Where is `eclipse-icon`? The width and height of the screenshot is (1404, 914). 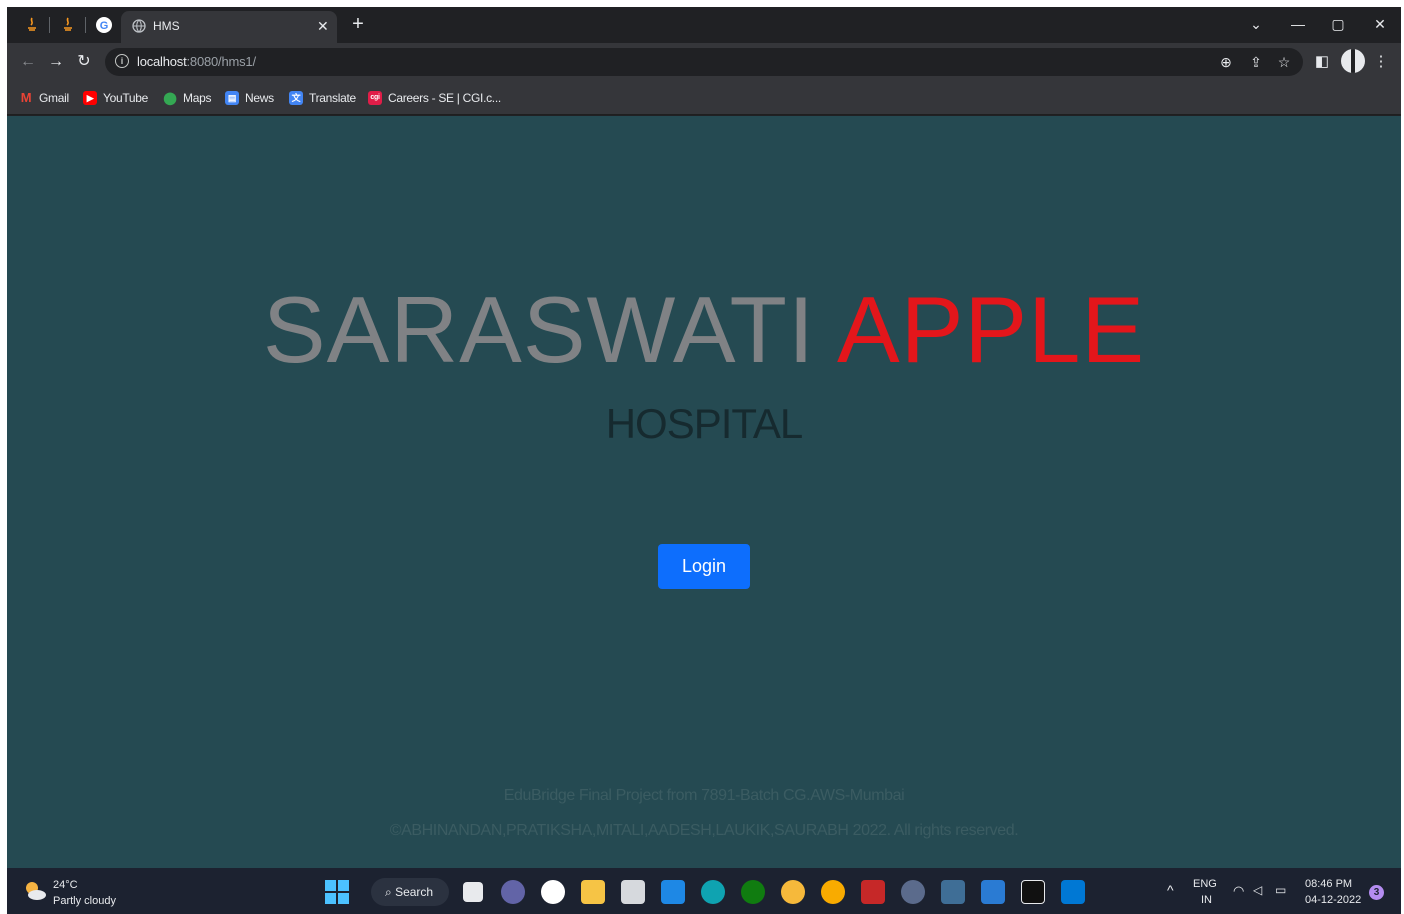 eclipse-icon is located at coordinates (913, 892).